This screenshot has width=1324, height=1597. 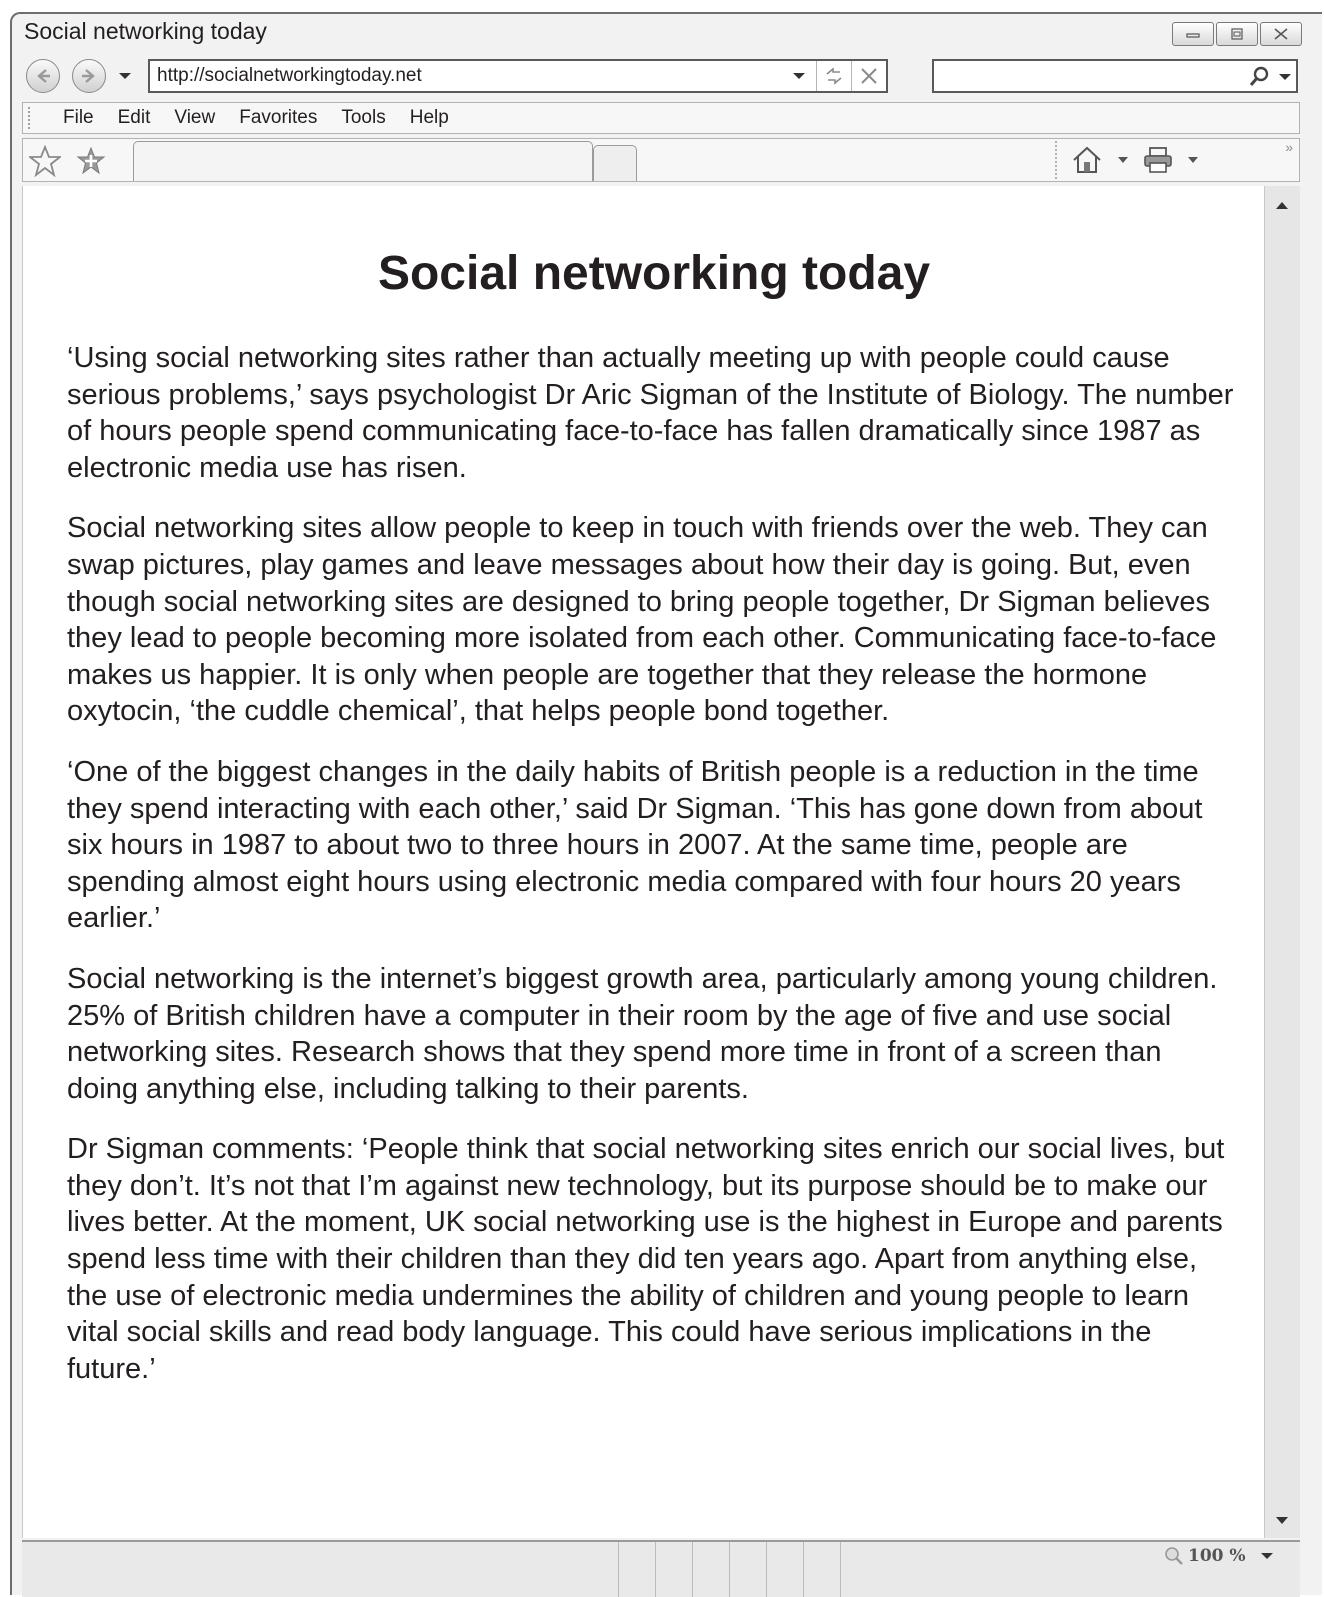 What do you see at coordinates (30, 118) in the screenshot?
I see `toolbar-grip` at bounding box center [30, 118].